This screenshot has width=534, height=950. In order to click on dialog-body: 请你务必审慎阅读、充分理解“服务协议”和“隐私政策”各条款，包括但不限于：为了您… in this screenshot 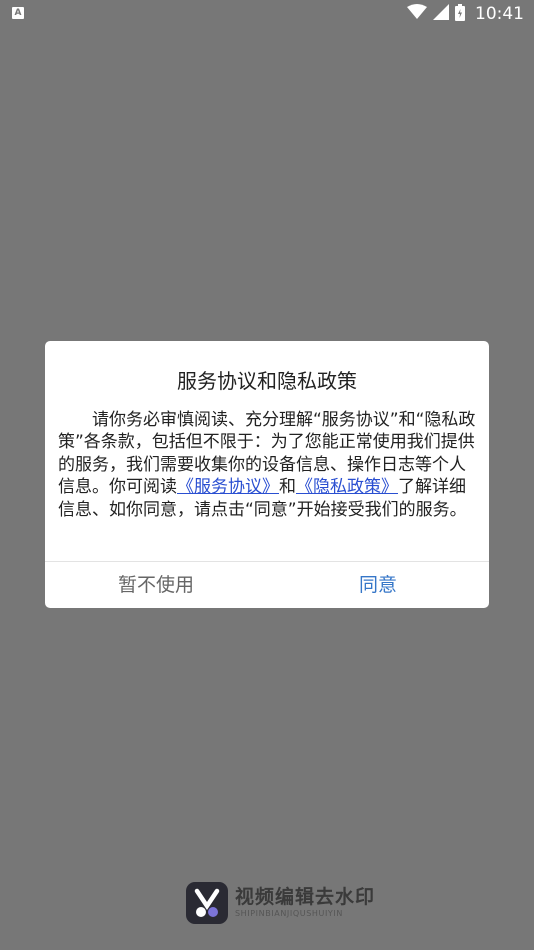, I will do `click(269, 465)`.